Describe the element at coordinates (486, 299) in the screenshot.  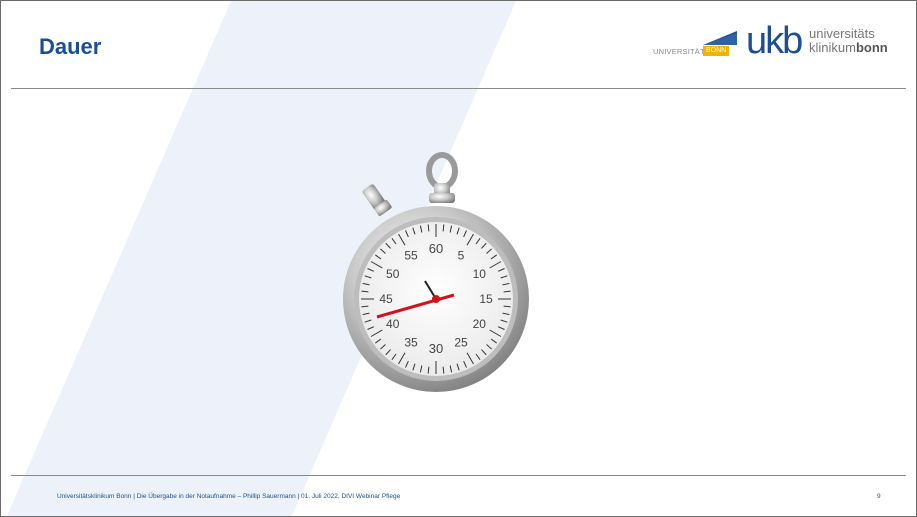
I see `dial-label: 15` at that location.